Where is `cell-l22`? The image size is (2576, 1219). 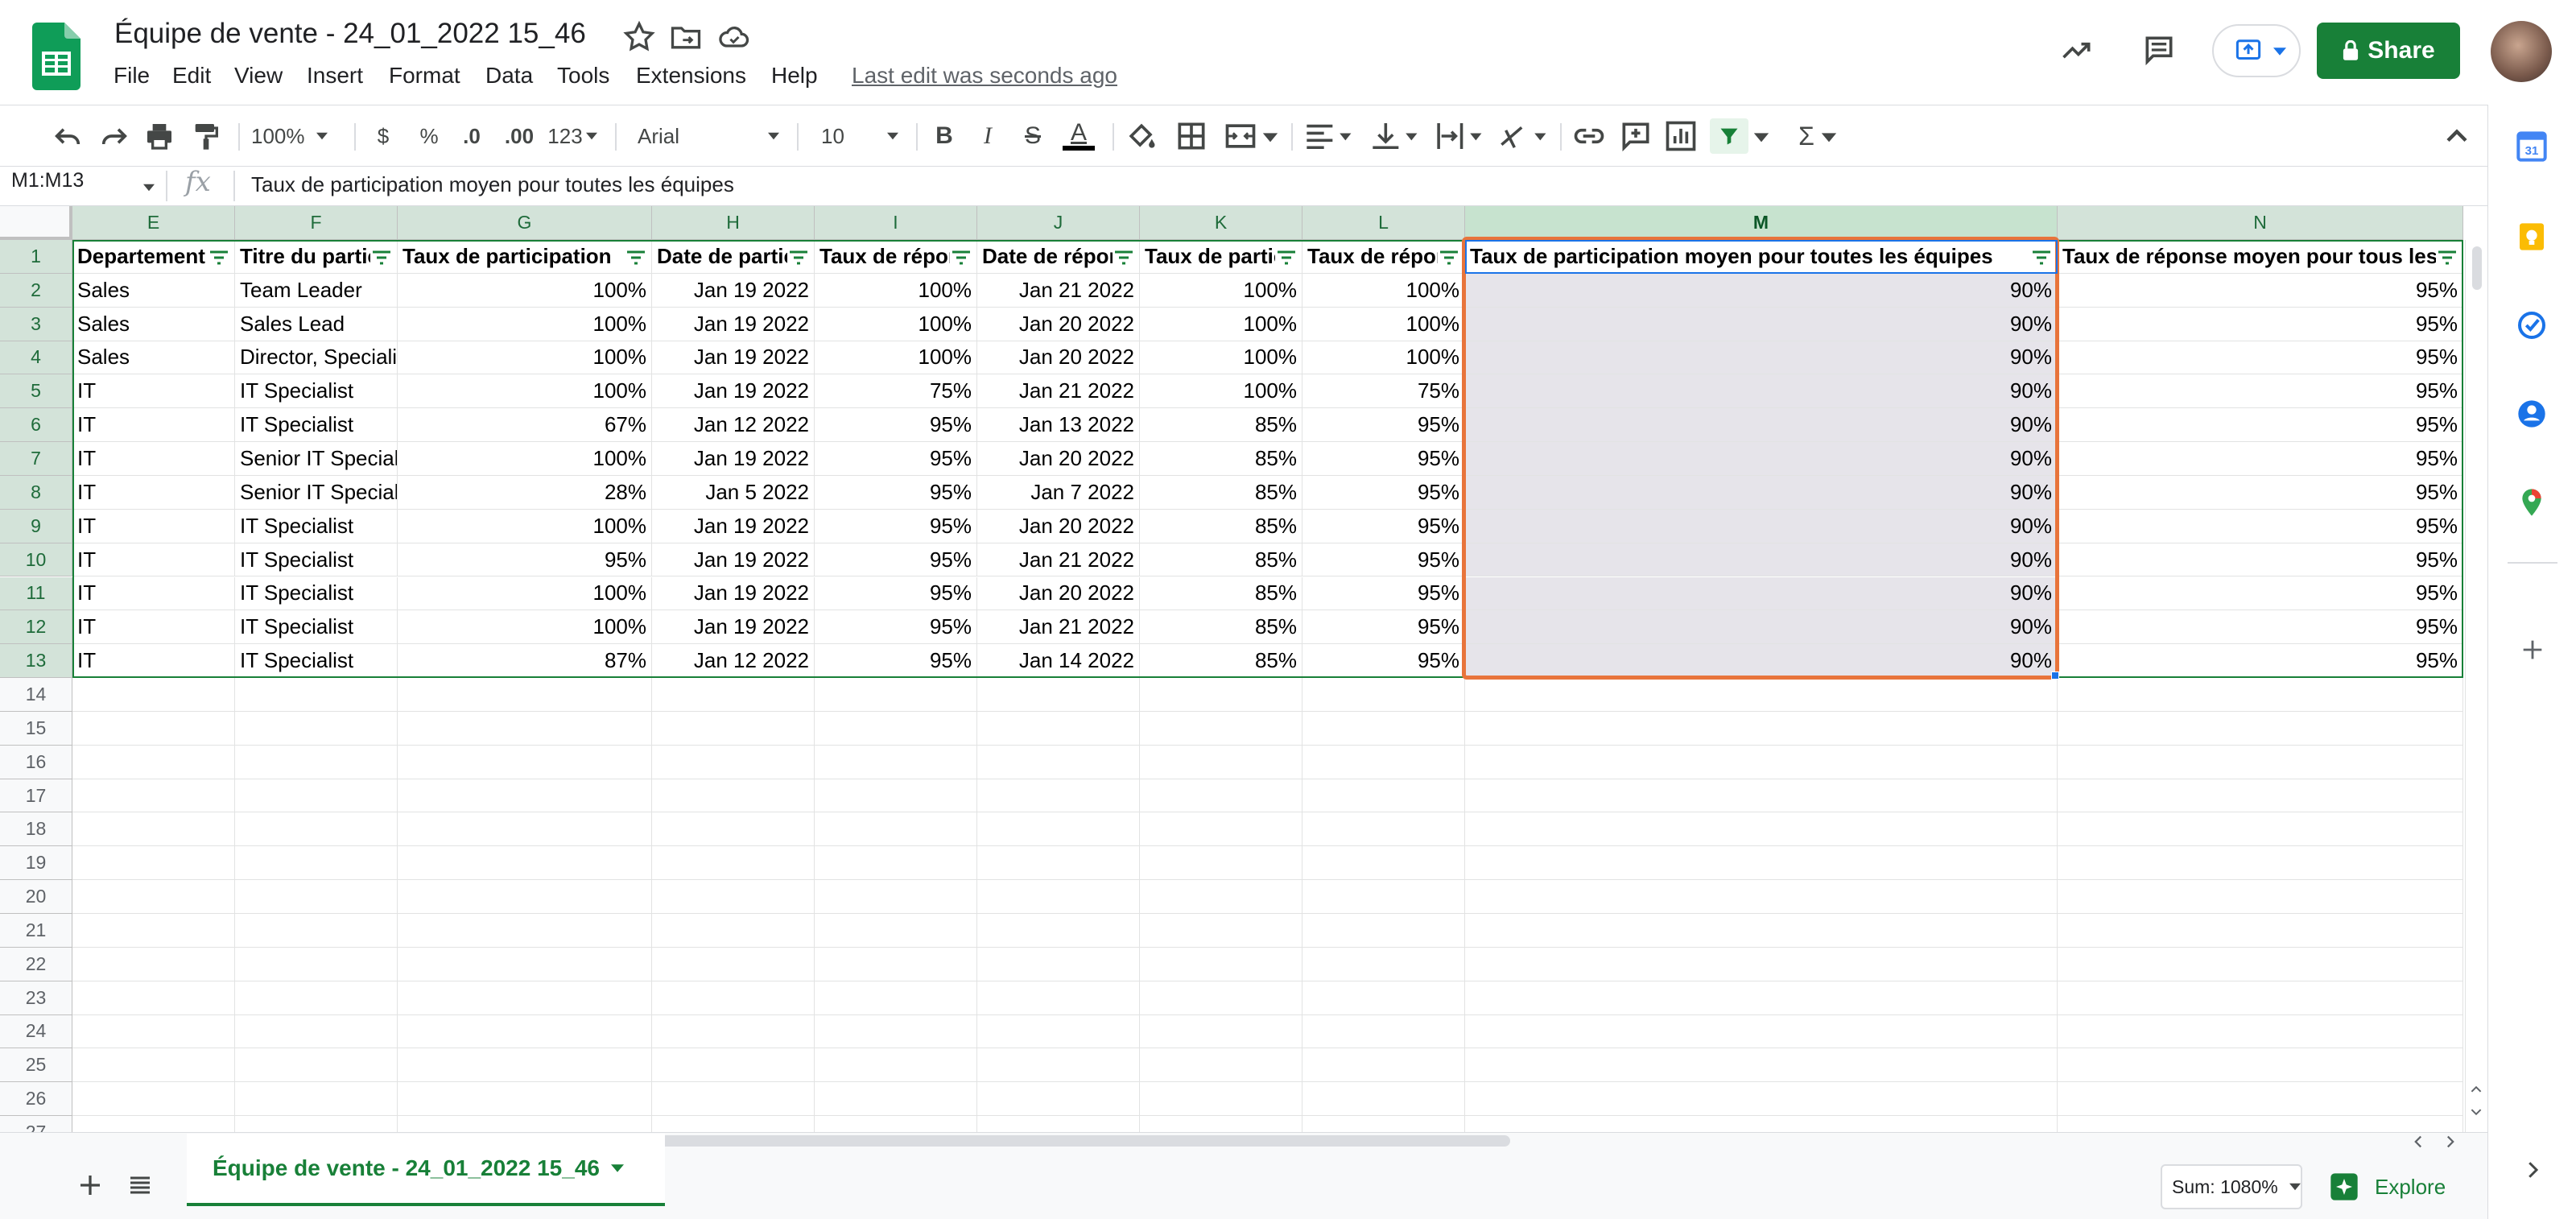
cell-l22 is located at coordinates (1383, 964).